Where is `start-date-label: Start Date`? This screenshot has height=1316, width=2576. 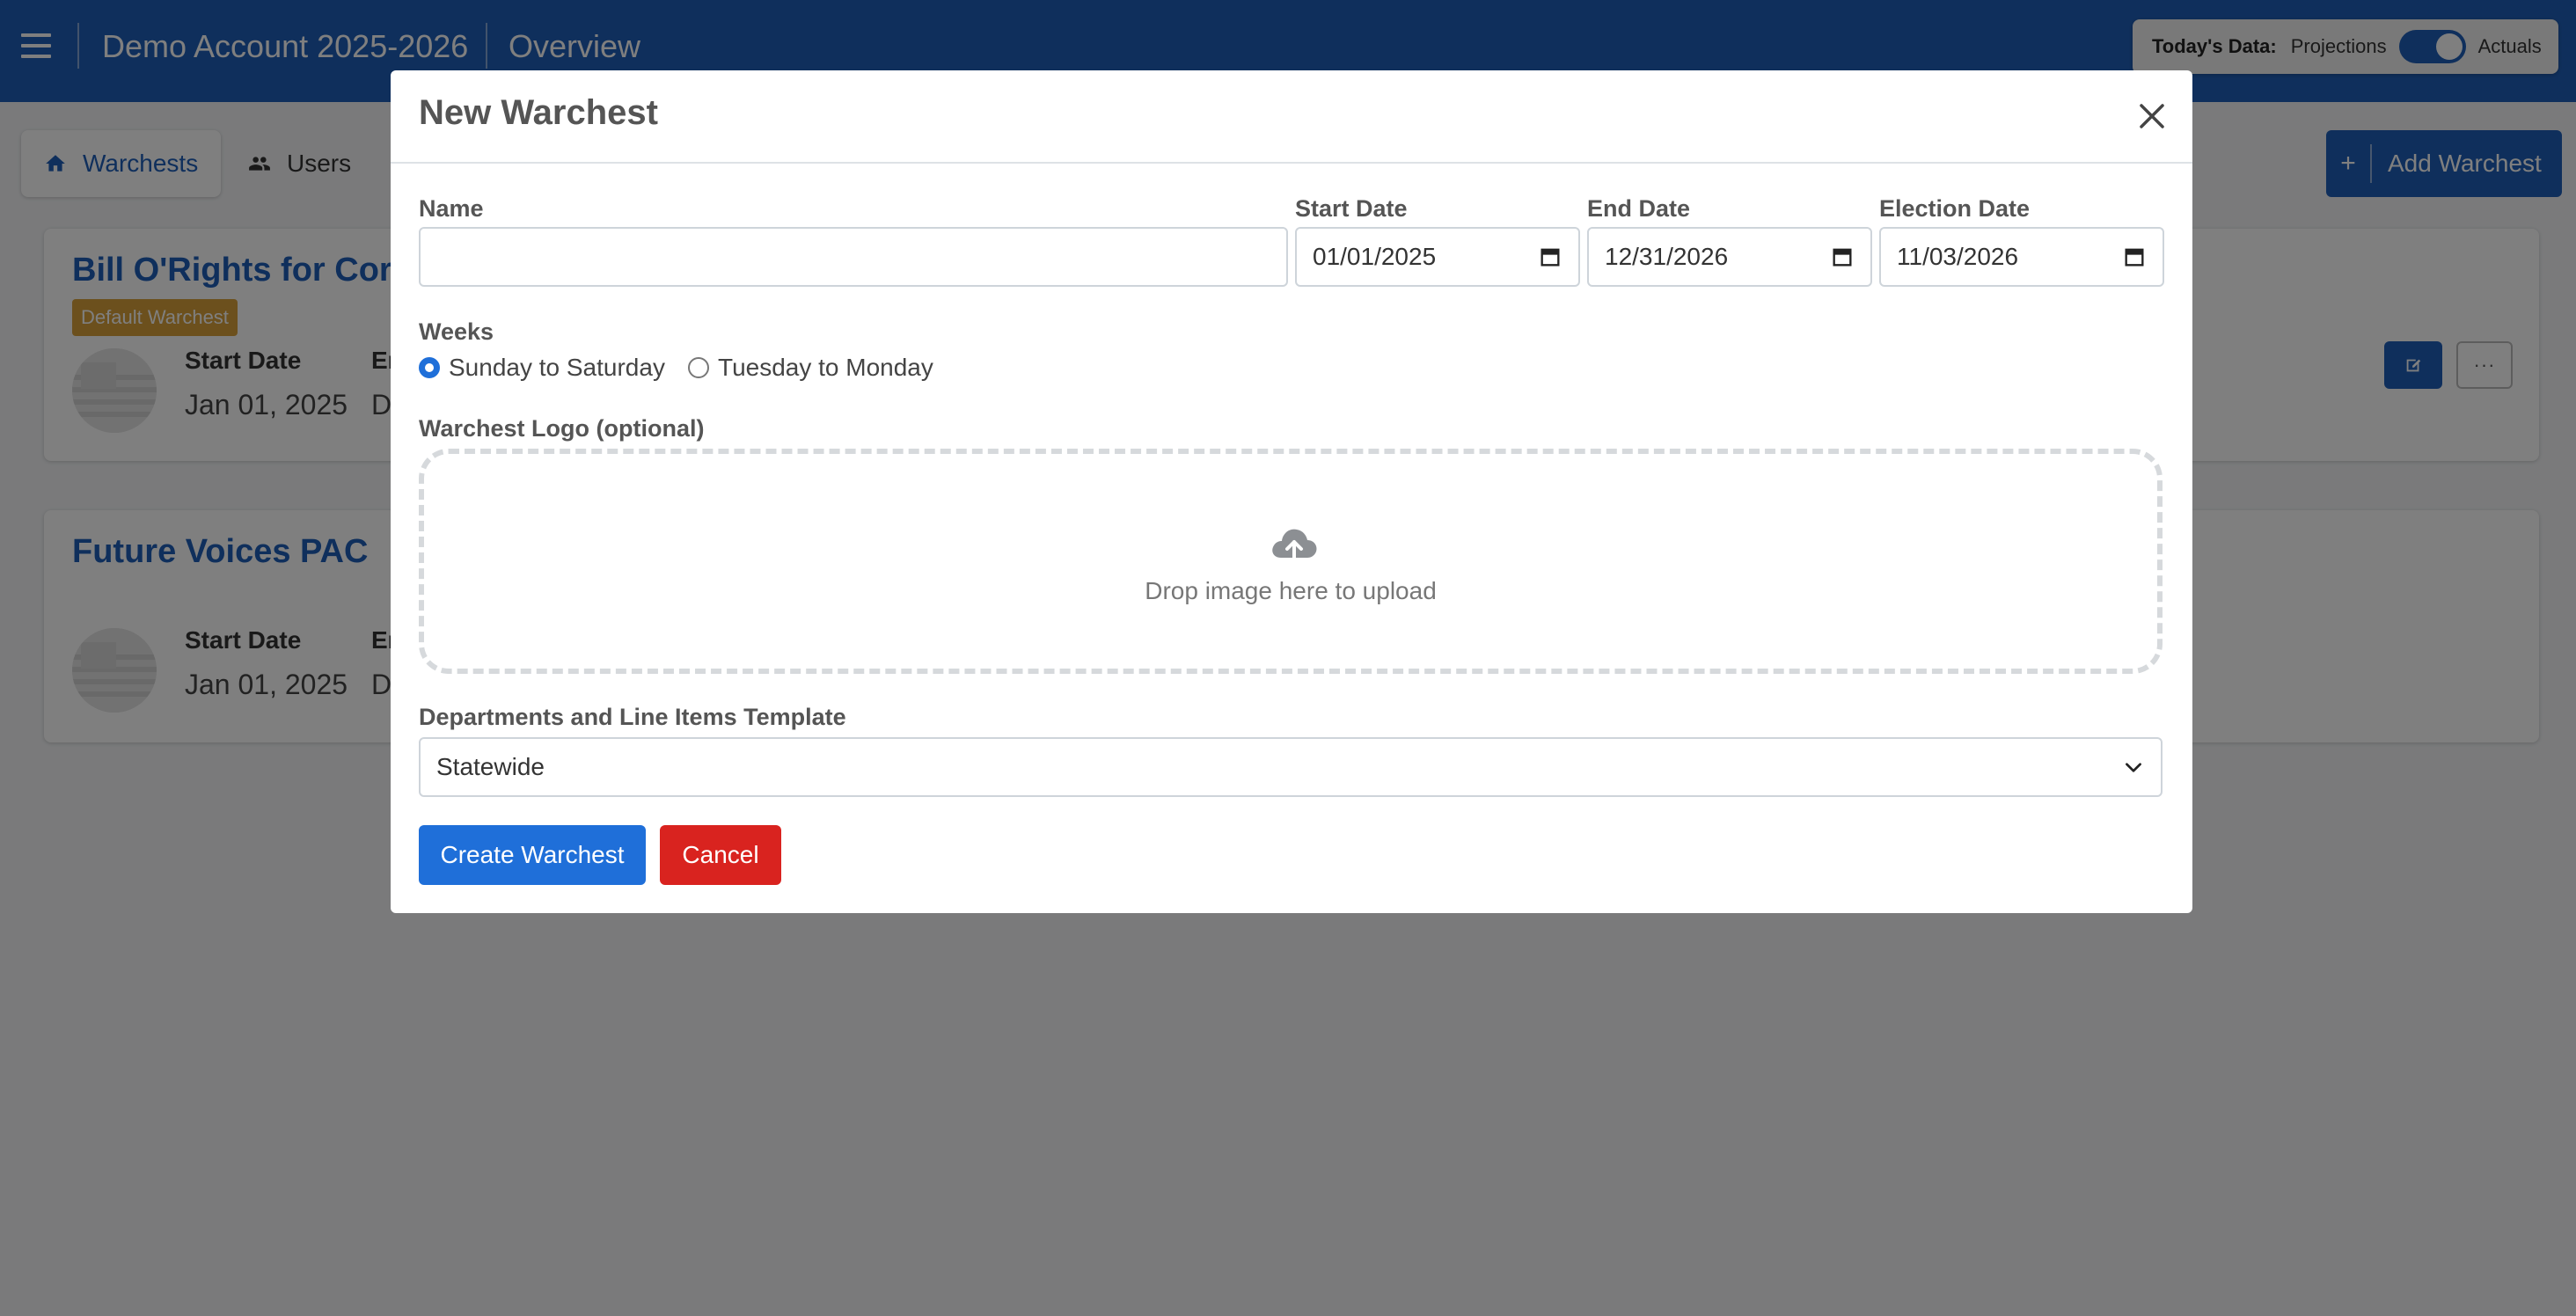
start-date-label: Start Date is located at coordinates (1351, 208).